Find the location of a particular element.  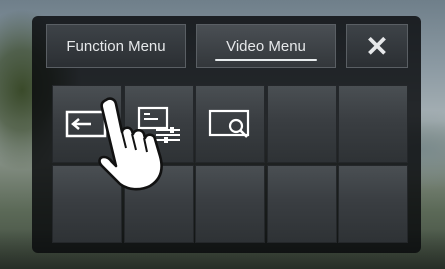

zoom-icon is located at coordinates (229, 123).